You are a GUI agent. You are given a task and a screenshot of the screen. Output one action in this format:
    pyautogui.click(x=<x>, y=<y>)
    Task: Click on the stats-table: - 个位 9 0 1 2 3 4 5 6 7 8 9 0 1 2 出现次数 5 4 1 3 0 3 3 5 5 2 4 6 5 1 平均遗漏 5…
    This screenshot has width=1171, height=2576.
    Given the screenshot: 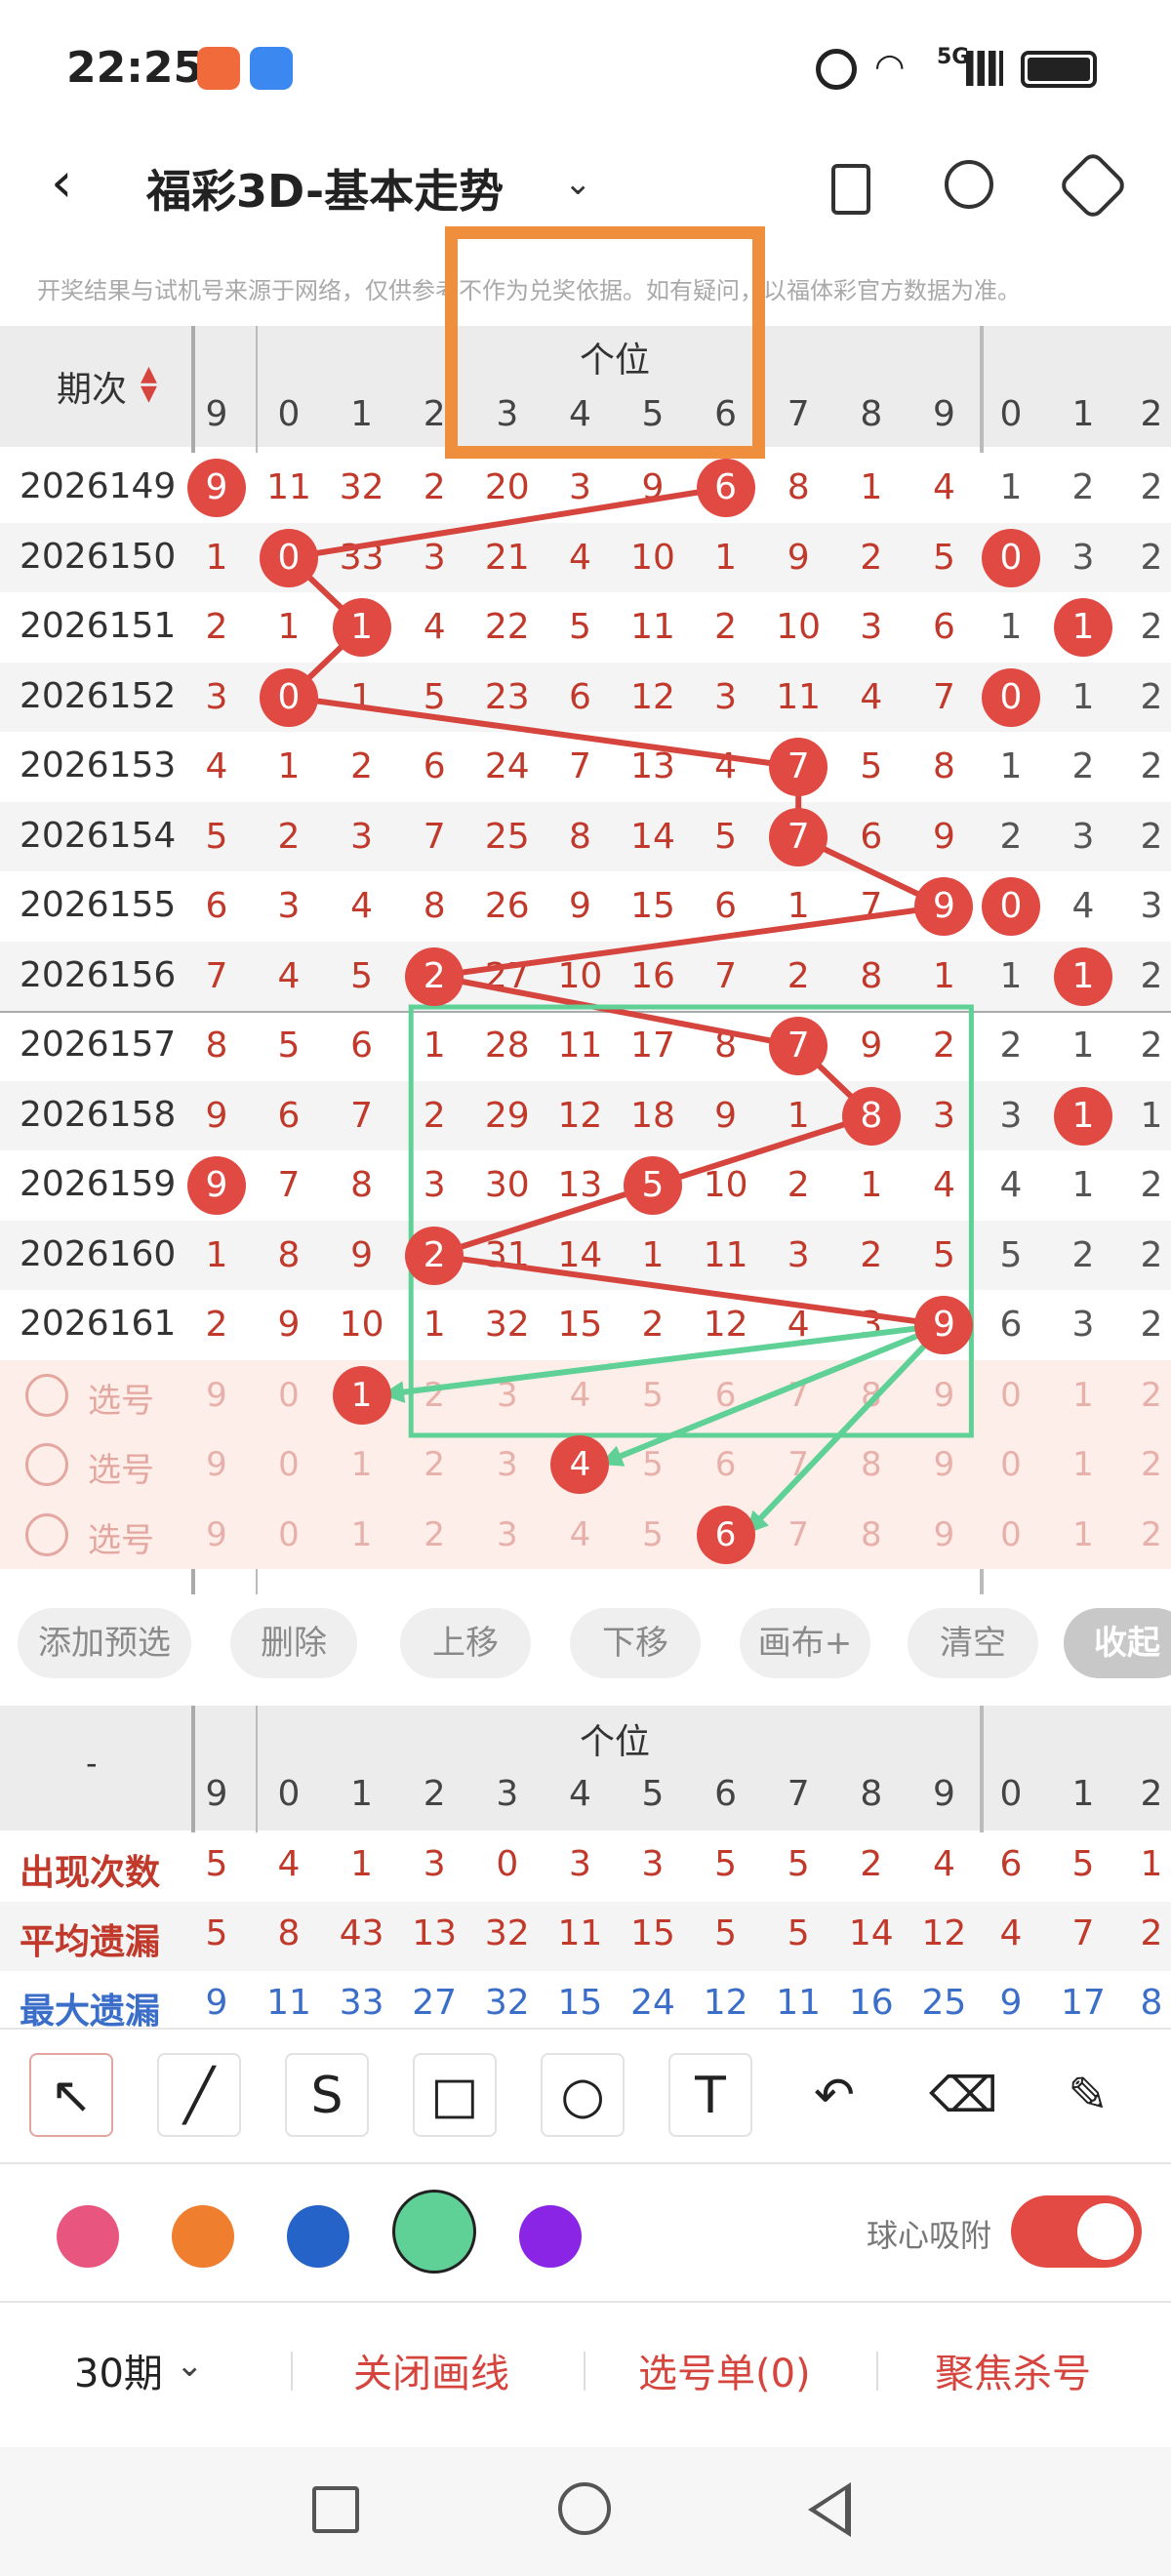 What is the action you would take?
    pyautogui.click(x=585, y=1867)
    